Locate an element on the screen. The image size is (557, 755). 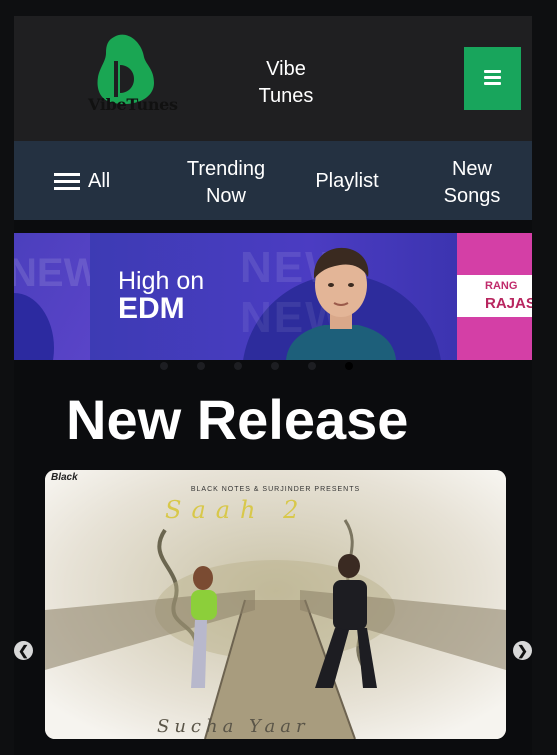
nav-item-playlist-label: Playlist is located at coordinates (347, 181).